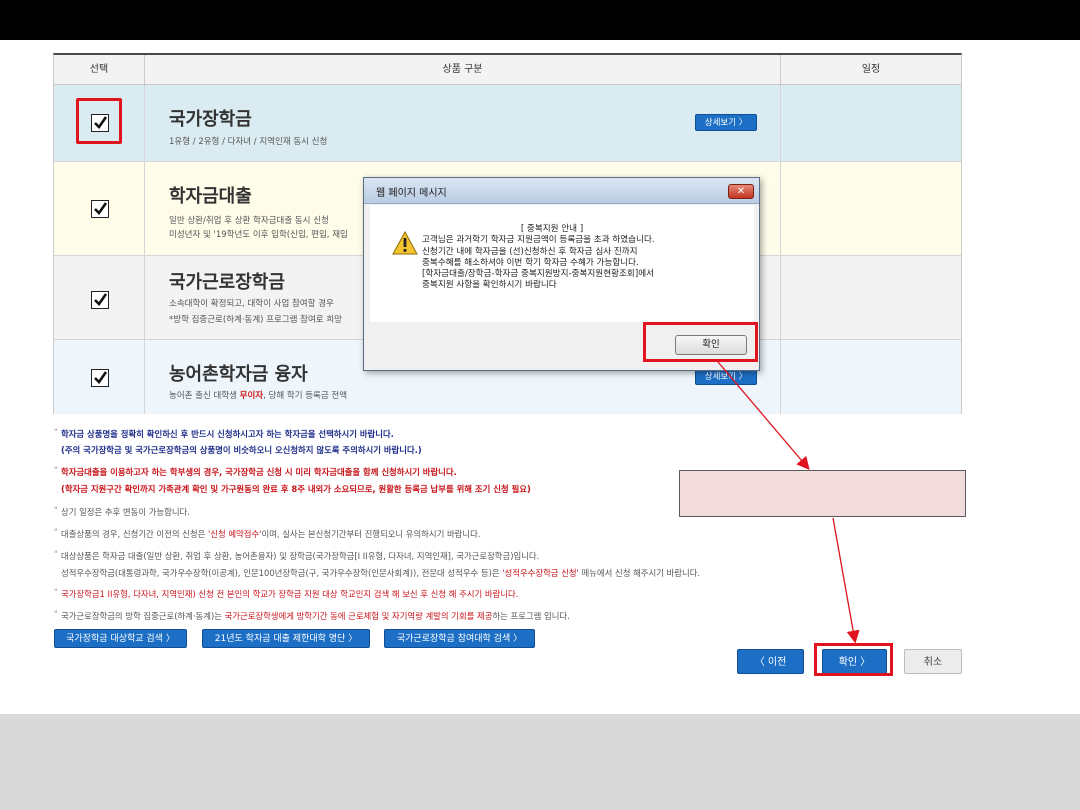  What do you see at coordinates (99, 70) in the screenshot?
I see `header-select: 선택` at bounding box center [99, 70].